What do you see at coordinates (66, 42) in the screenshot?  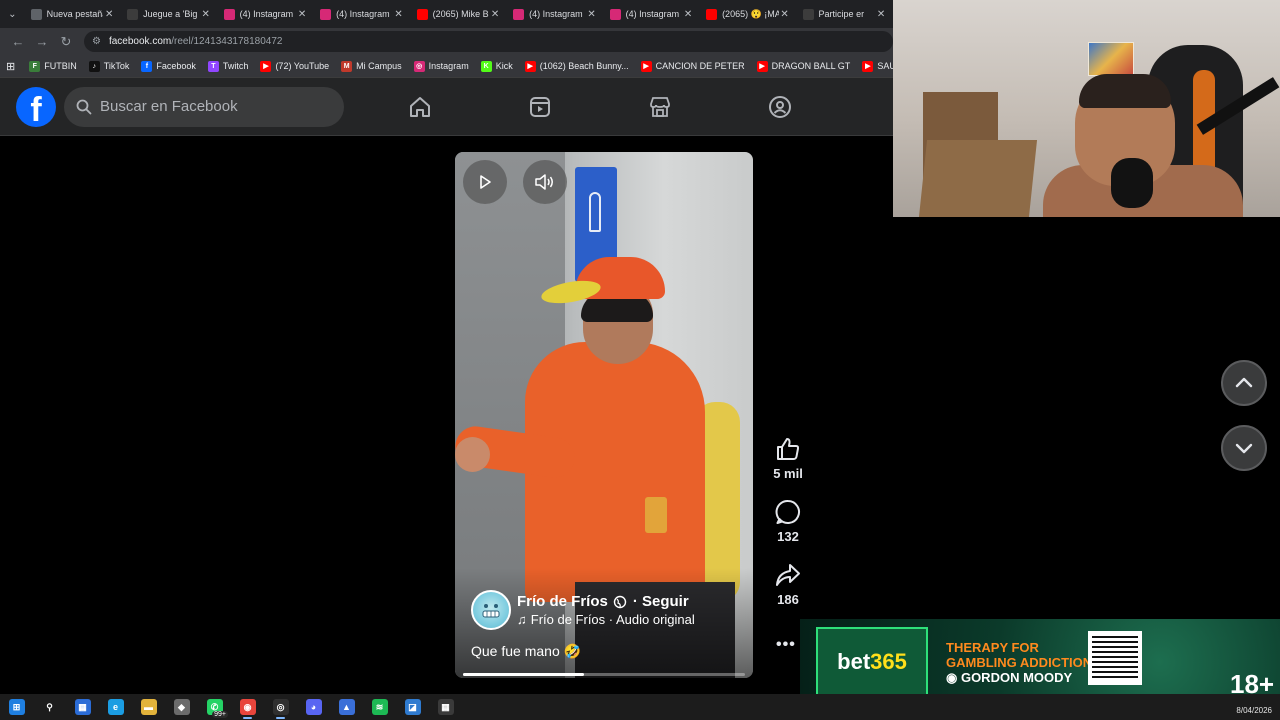 I see `reload-icon: ↻` at bounding box center [66, 42].